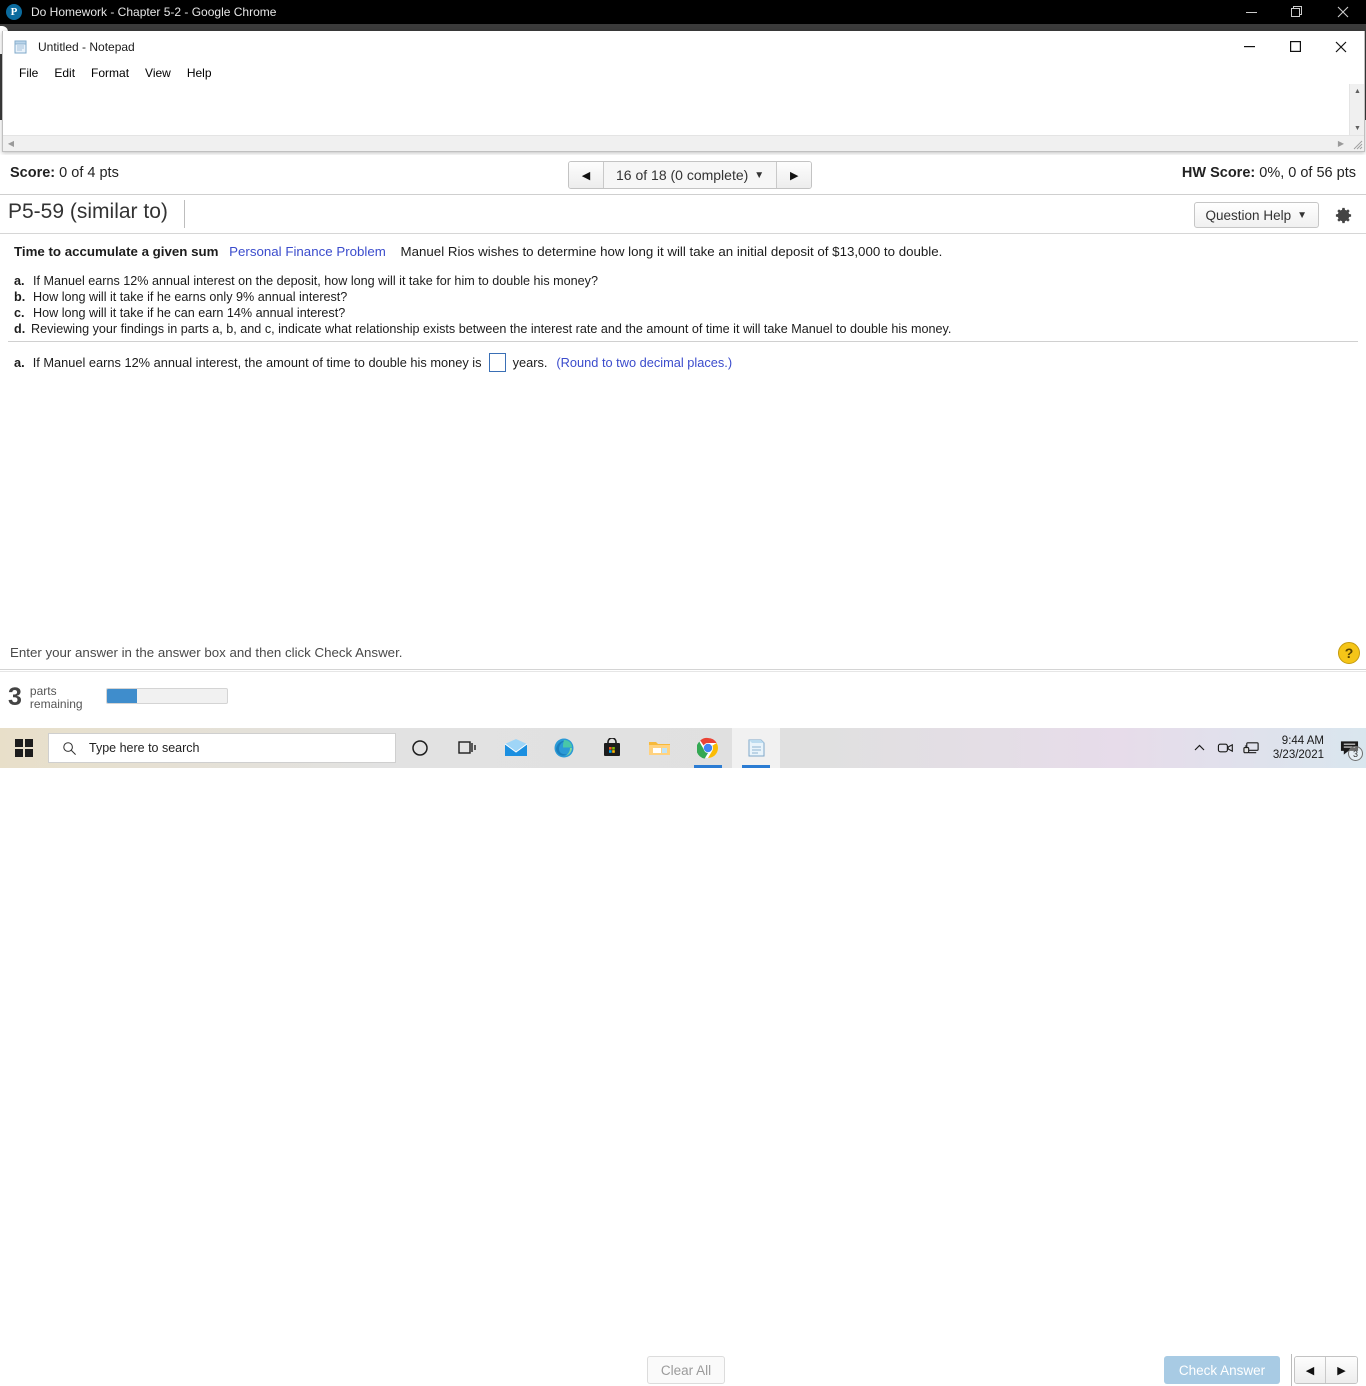 Image resolution: width=1366 pixels, height=1386 pixels. Describe the element at coordinates (1307, 173) in the screenshot. I see `hw-score-value: 0%, 0 of 56 pts` at that location.